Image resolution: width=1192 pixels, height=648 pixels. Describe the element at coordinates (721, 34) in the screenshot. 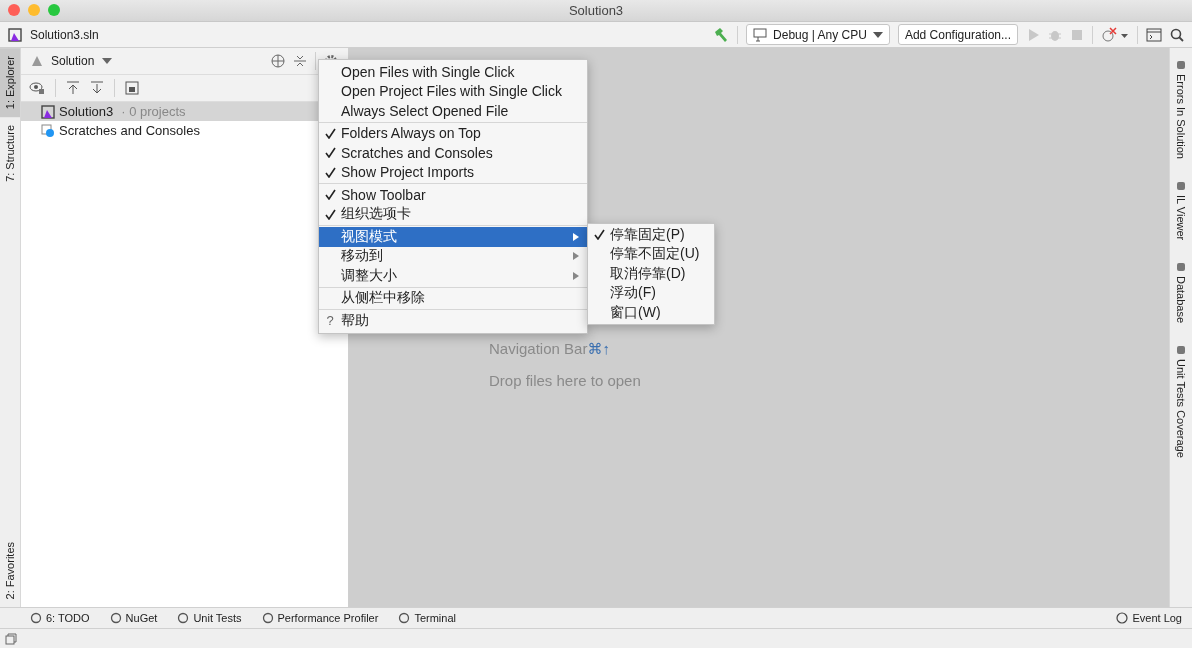

I see `hammer-icon` at that location.